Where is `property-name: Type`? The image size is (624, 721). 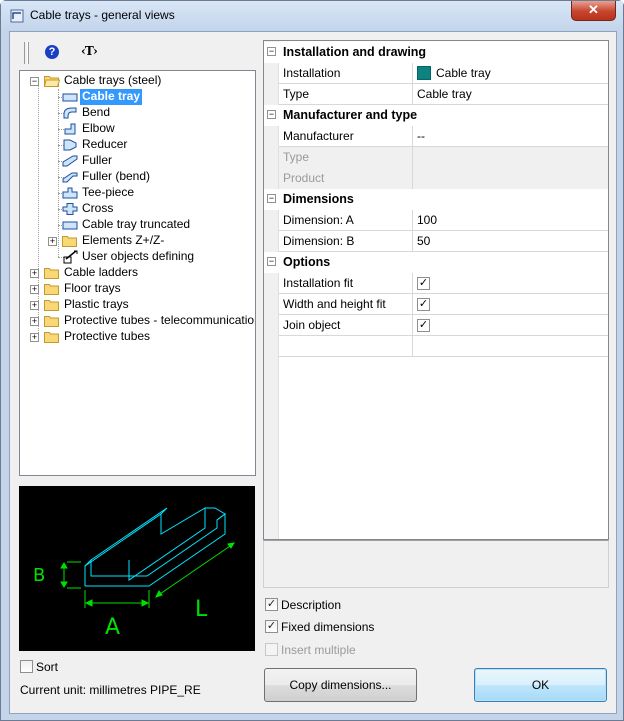 property-name: Type is located at coordinates (346, 94).